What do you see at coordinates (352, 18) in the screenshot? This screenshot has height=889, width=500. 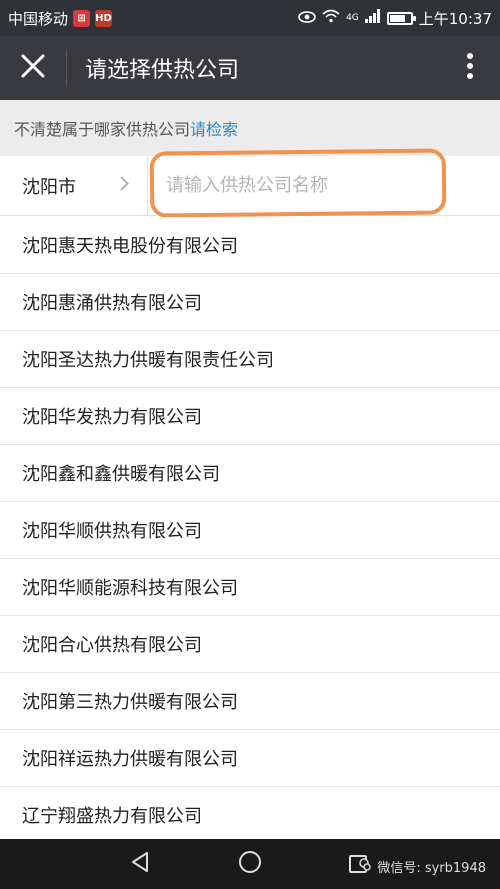 I see `network-type-label: 4G` at bounding box center [352, 18].